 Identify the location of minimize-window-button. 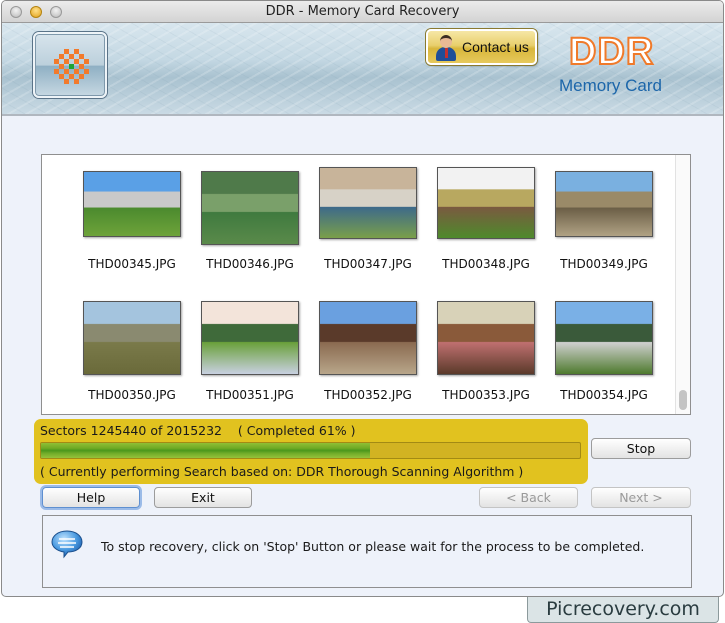
(36, 12).